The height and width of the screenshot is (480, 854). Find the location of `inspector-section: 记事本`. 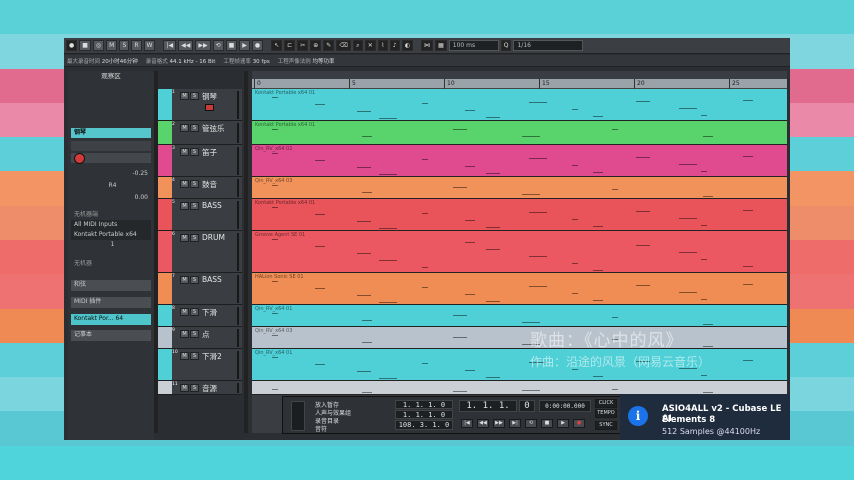

inspector-section: 记事本 is located at coordinates (111, 335).